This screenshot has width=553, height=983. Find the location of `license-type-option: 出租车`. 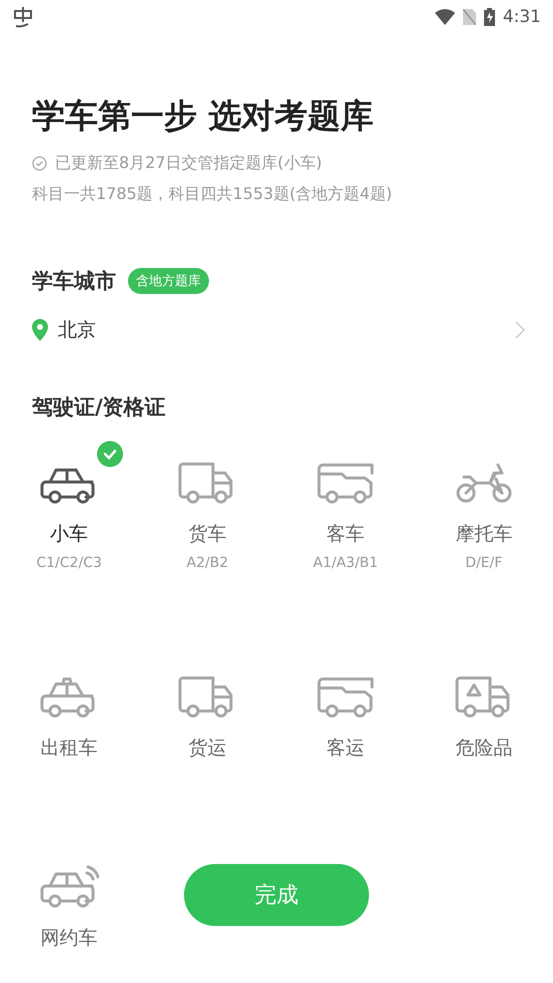

license-type-option: 出租车 is located at coordinates (69, 705).